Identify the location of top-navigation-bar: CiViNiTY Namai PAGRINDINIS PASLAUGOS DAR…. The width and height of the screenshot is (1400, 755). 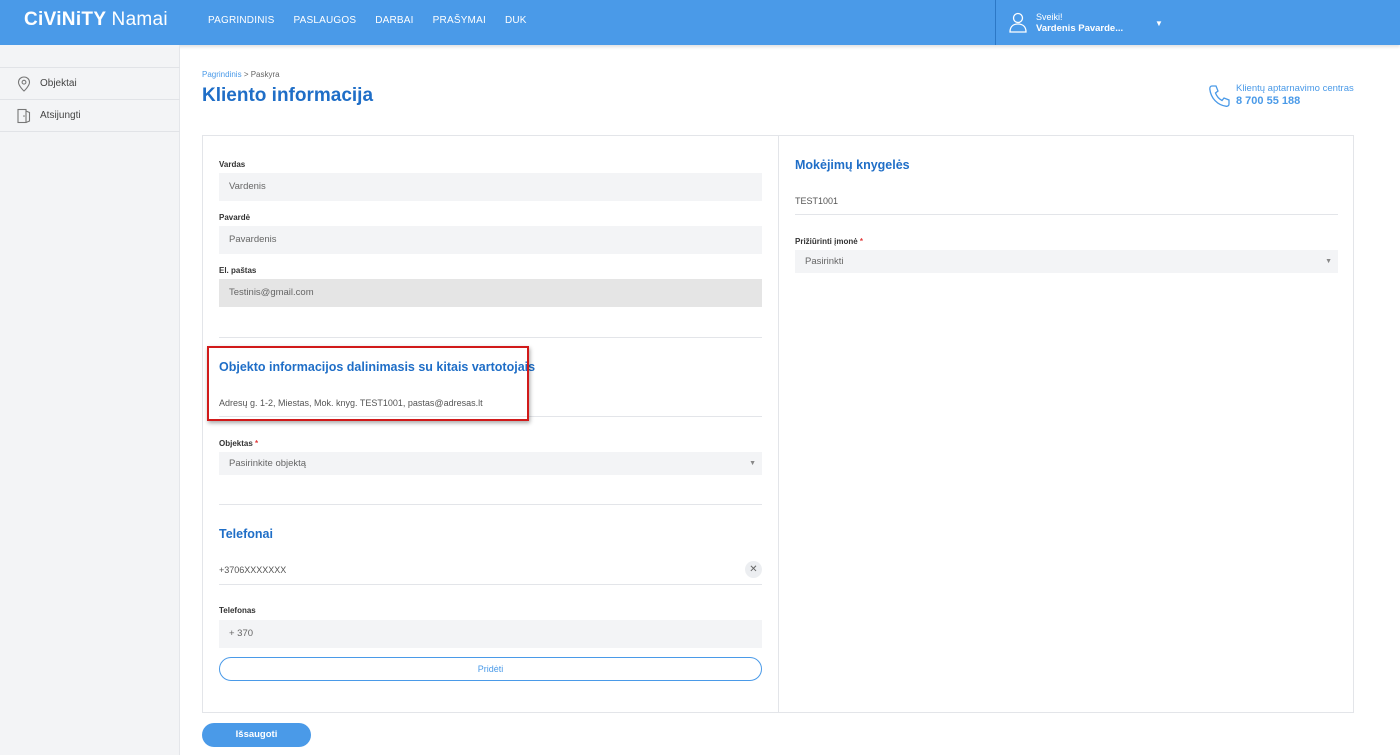
(700, 22).